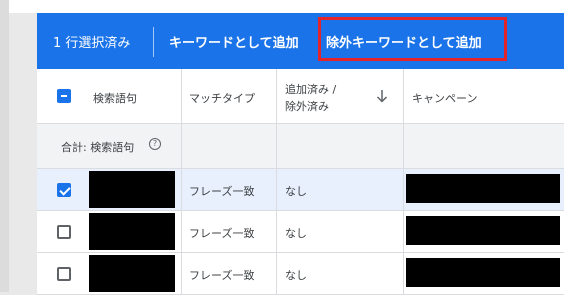  Describe the element at coordinates (286, 6) in the screenshot. I see `top-spacer` at that location.